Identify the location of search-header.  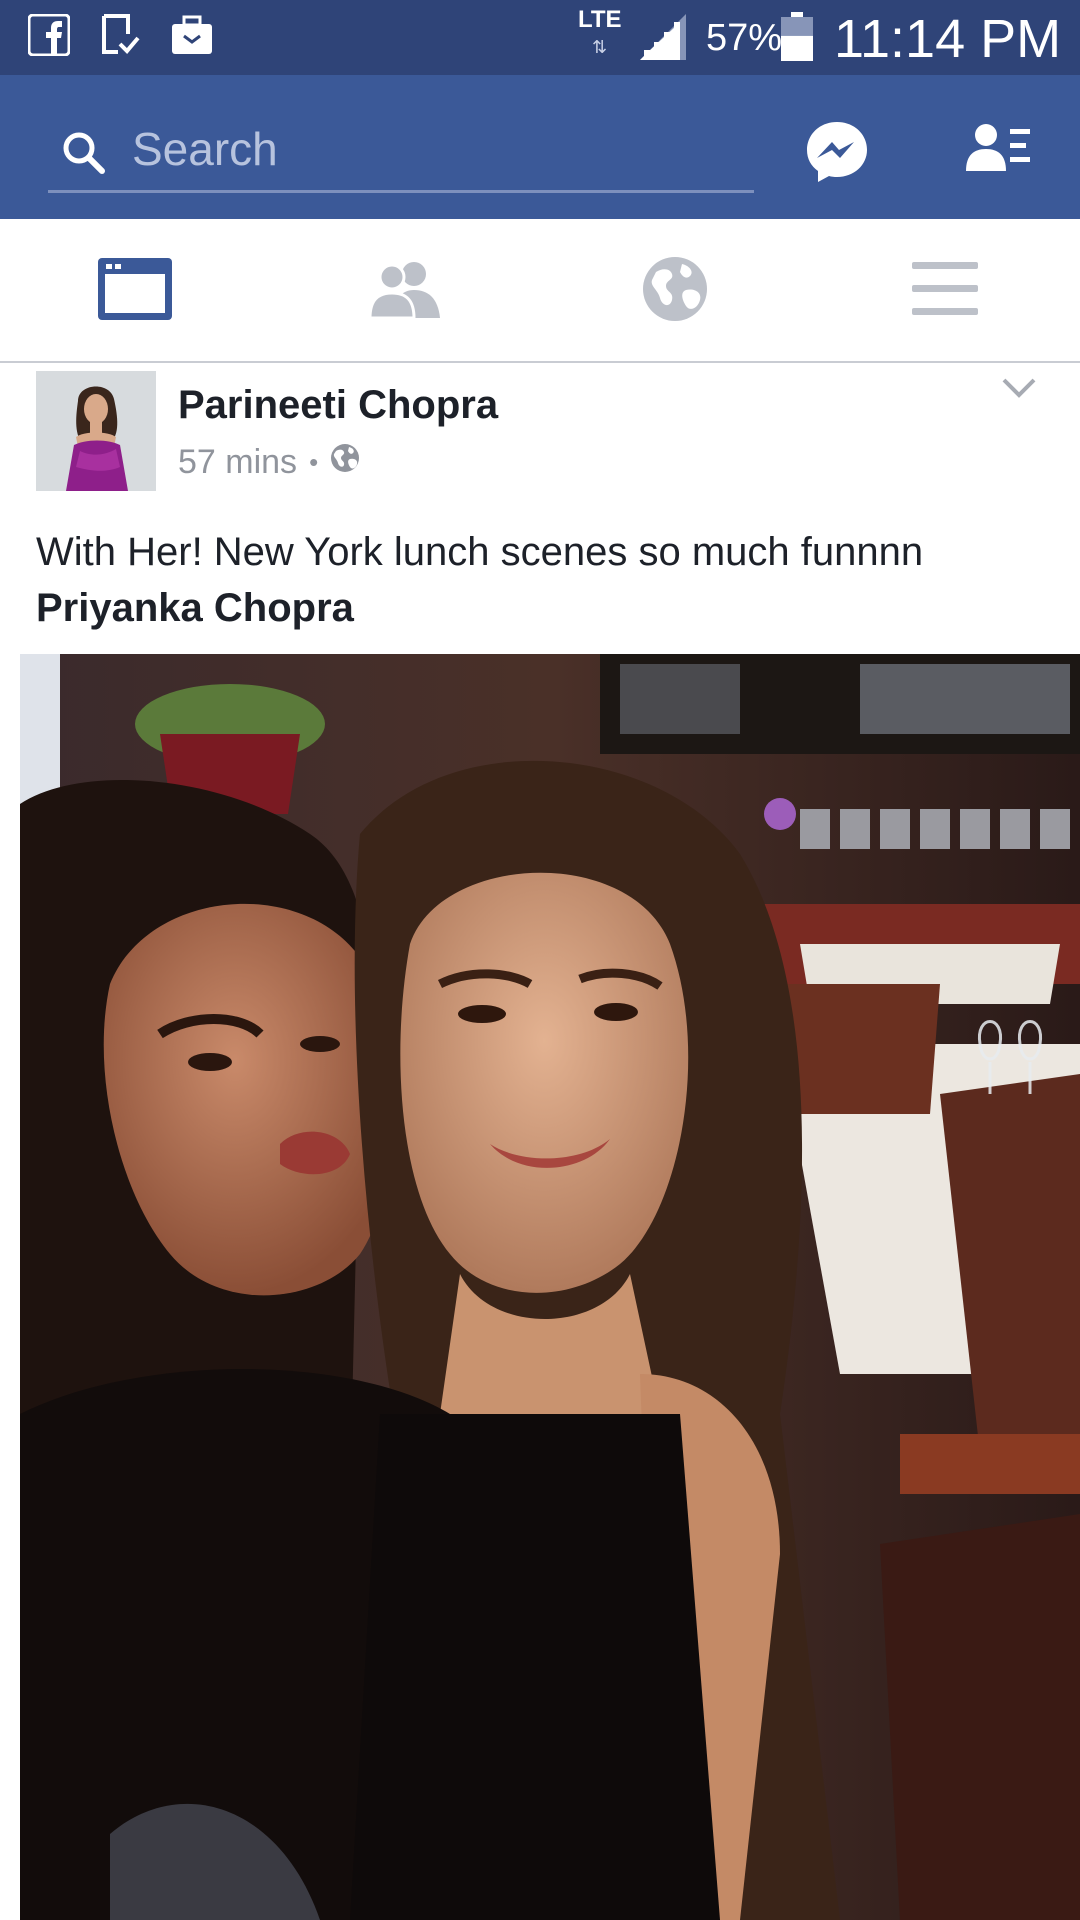
(540, 147).